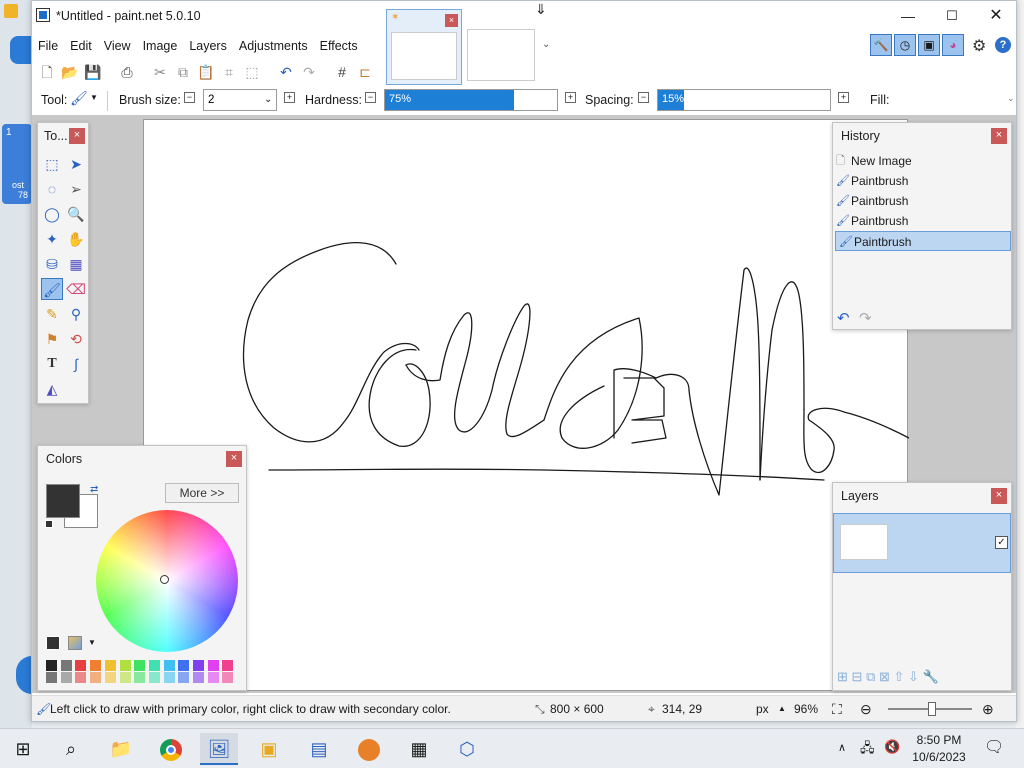  I want to click on layer-row: ✓, so click(922, 543).